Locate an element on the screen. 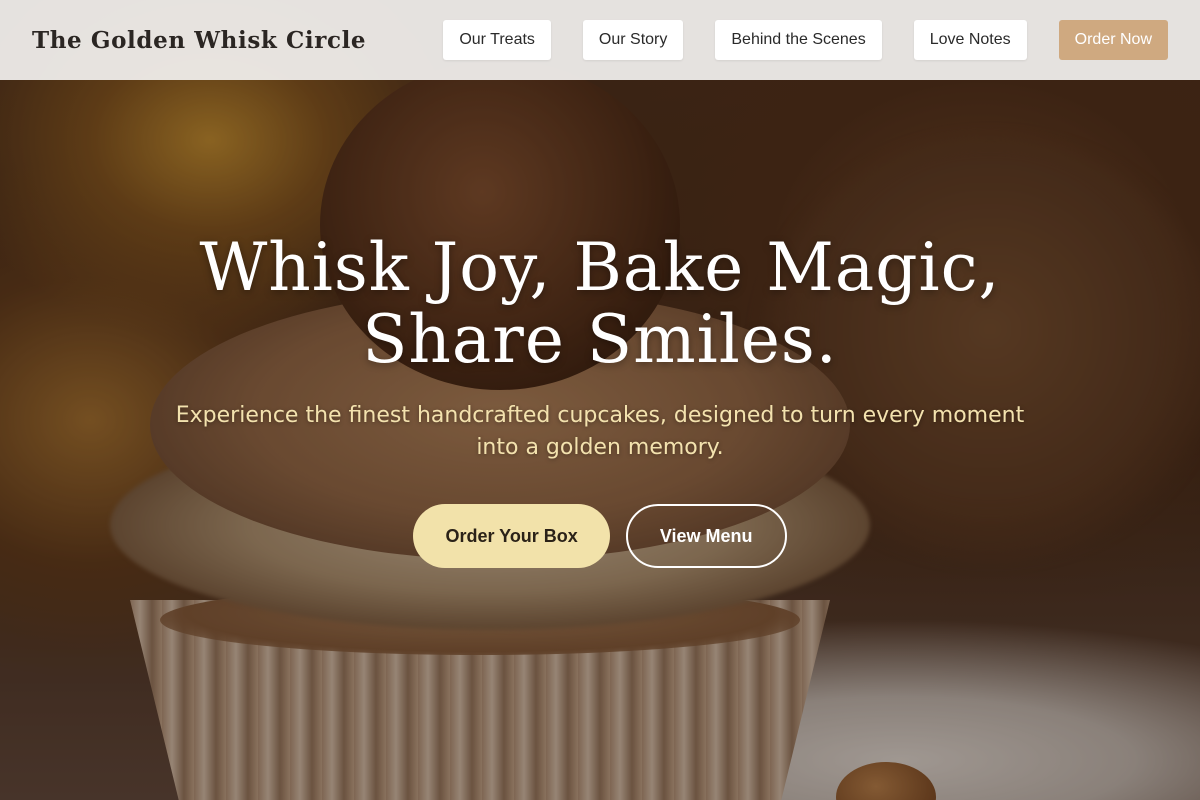 The width and height of the screenshot is (1200, 800). nav-our-treats: Our Treats is located at coordinates (497, 40).